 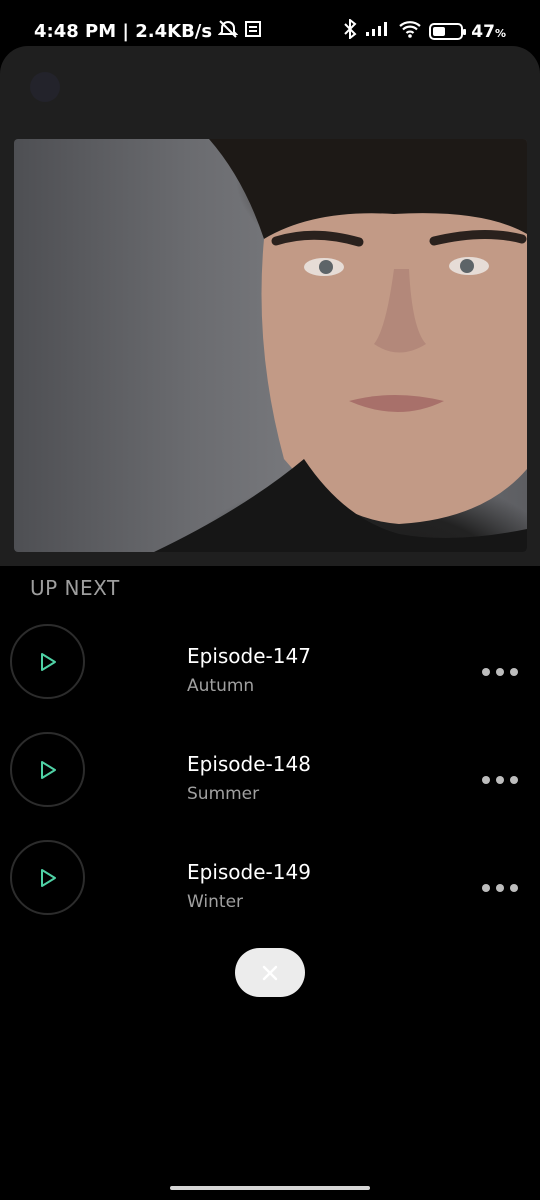 What do you see at coordinates (270, 782) in the screenshot?
I see `episode-row: Episode-148 Summer` at bounding box center [270, 782].